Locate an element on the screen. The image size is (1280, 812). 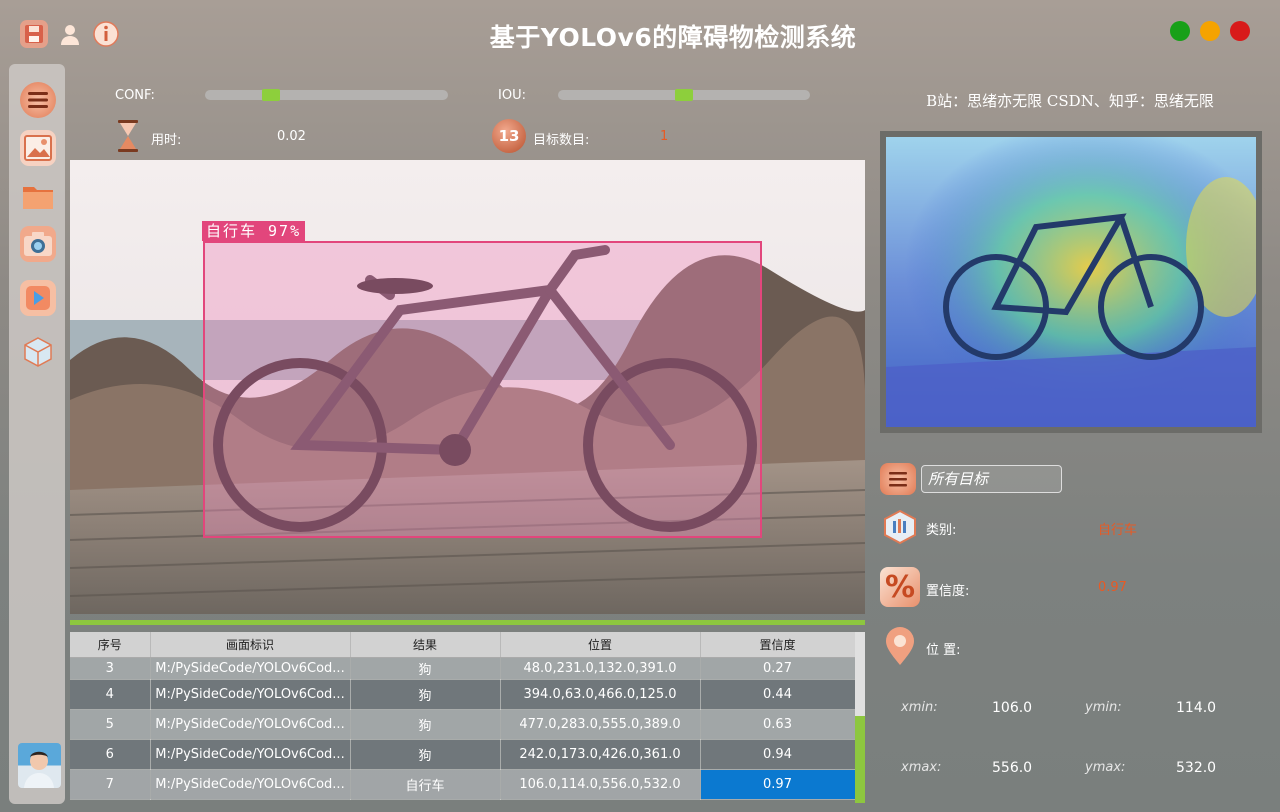
conf-label: CONF: is located at coordinates (135, 95).